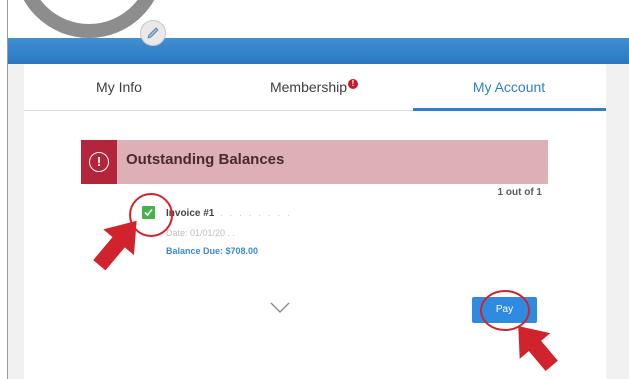 The height and width of the screenshot is (379, 629). Describe the element at coordinates (153, 33) in the screenshot. I see `edit-avatar-button` at that location.